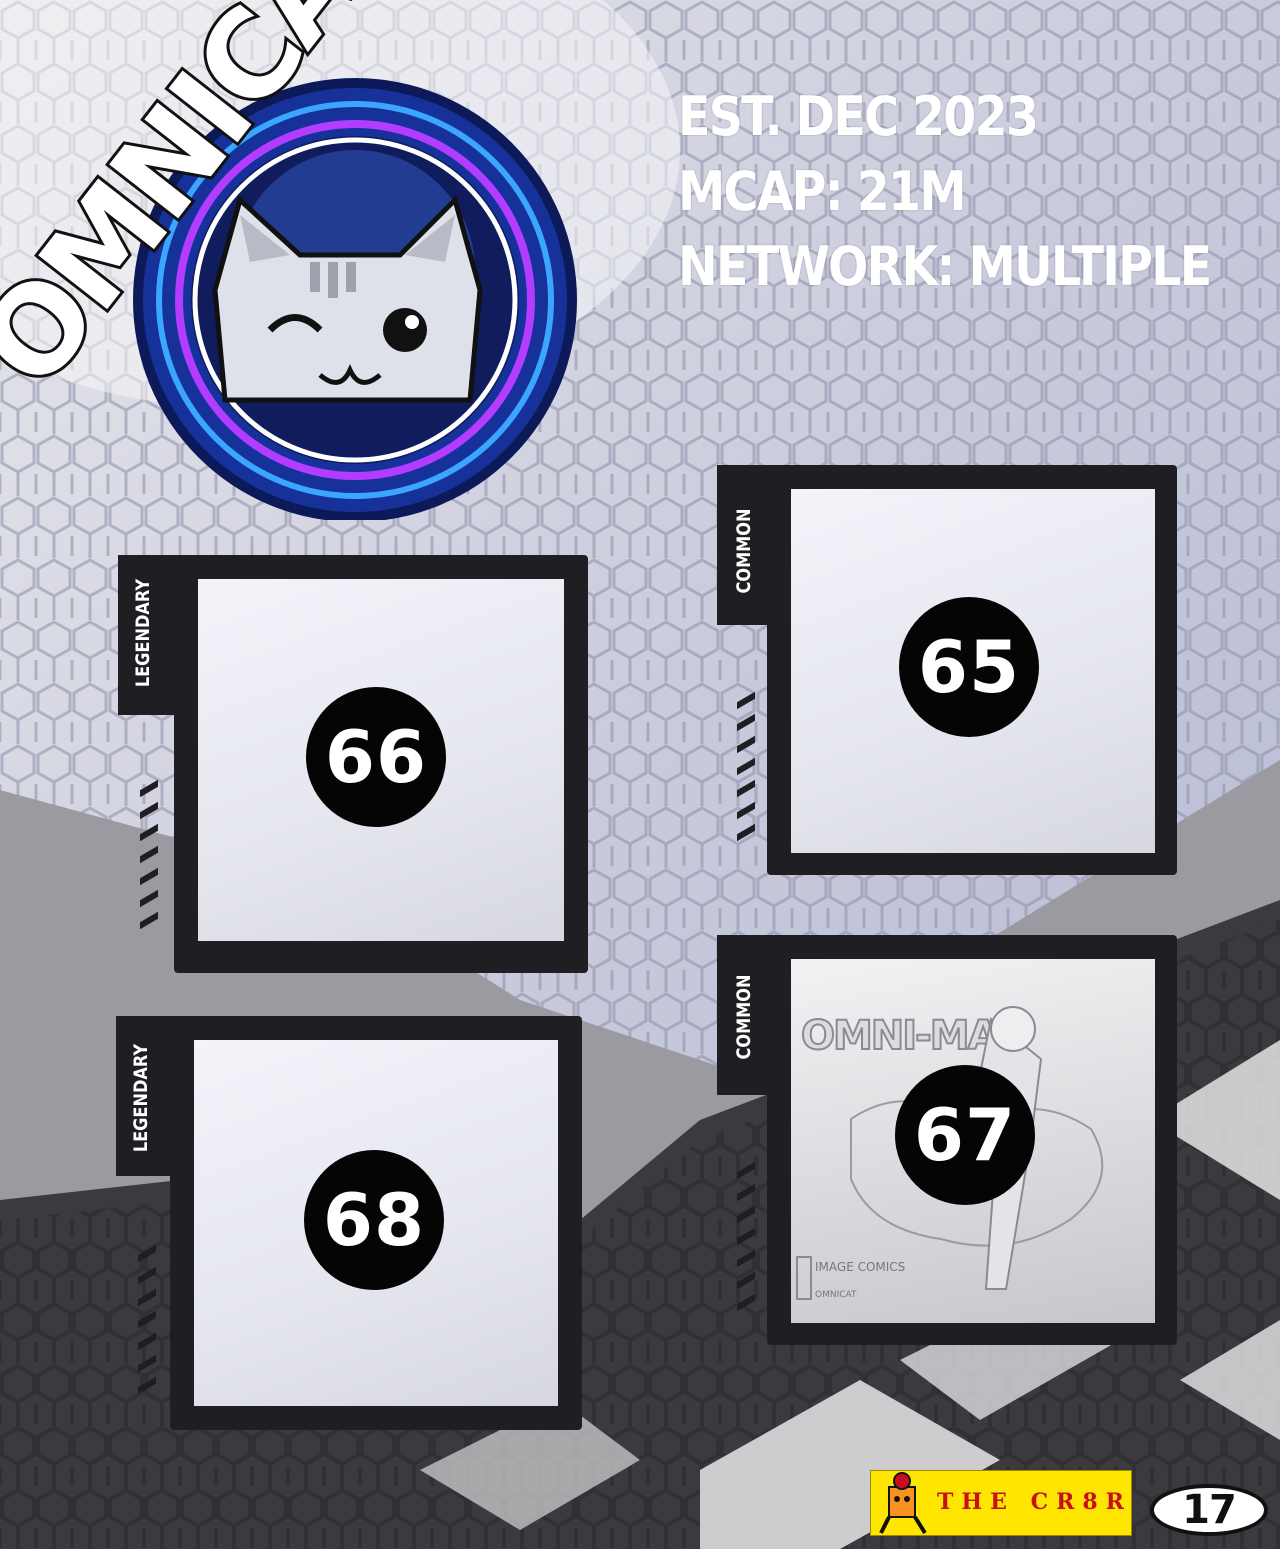 The height and width of the screenshot is (1549, 1280). I want to click on card-65: COMMON 65, so click(947, 670).